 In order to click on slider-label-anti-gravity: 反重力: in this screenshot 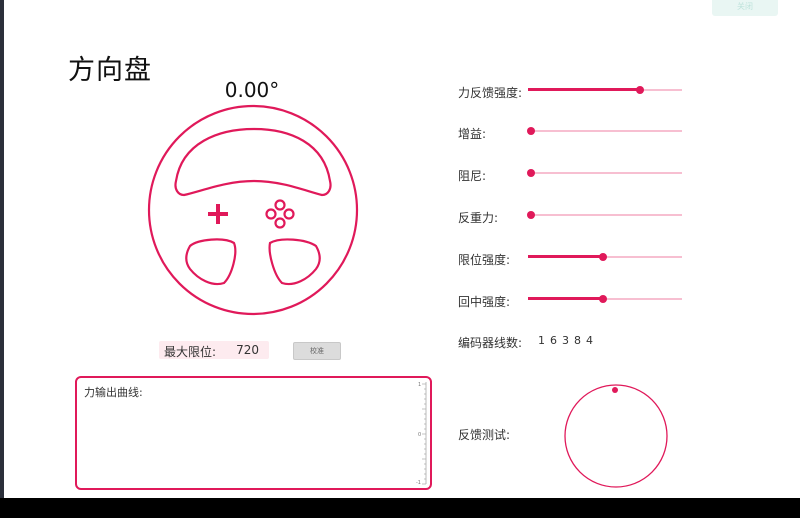, I will do `click(478, 218)`.